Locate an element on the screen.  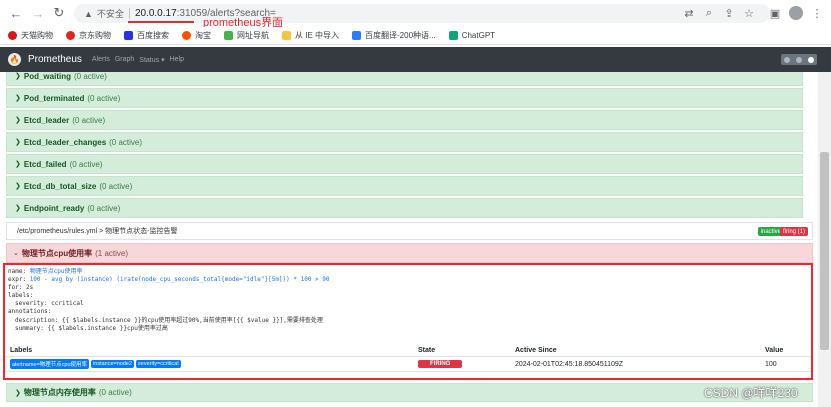
avatar is located at coordinates (796, 13).